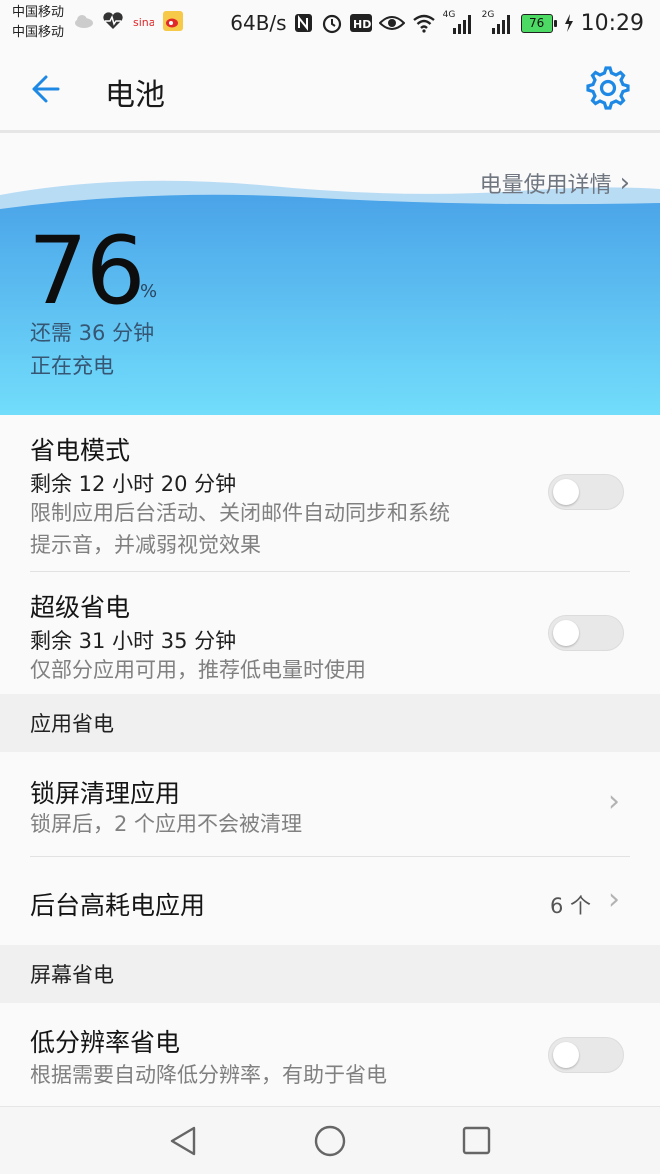  What do you see at coordinates (586, 633) in the screenshot?
I see `ultra-saving-toggle` at bounding box center [586, 633].